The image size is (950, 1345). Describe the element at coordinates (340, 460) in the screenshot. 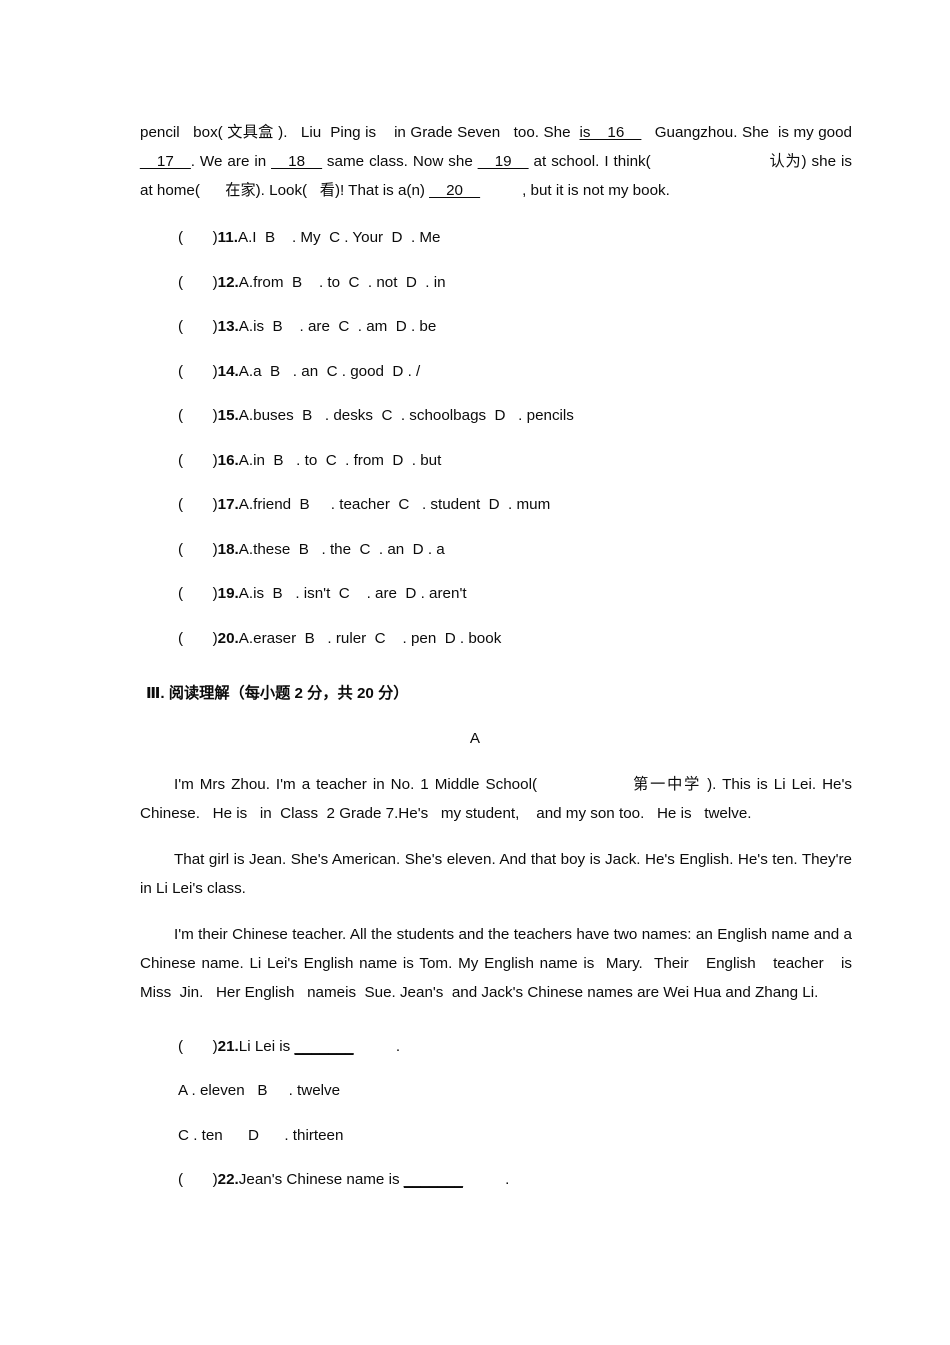

I see `question-options-16: A.in B . to C . from D . but` at that location.